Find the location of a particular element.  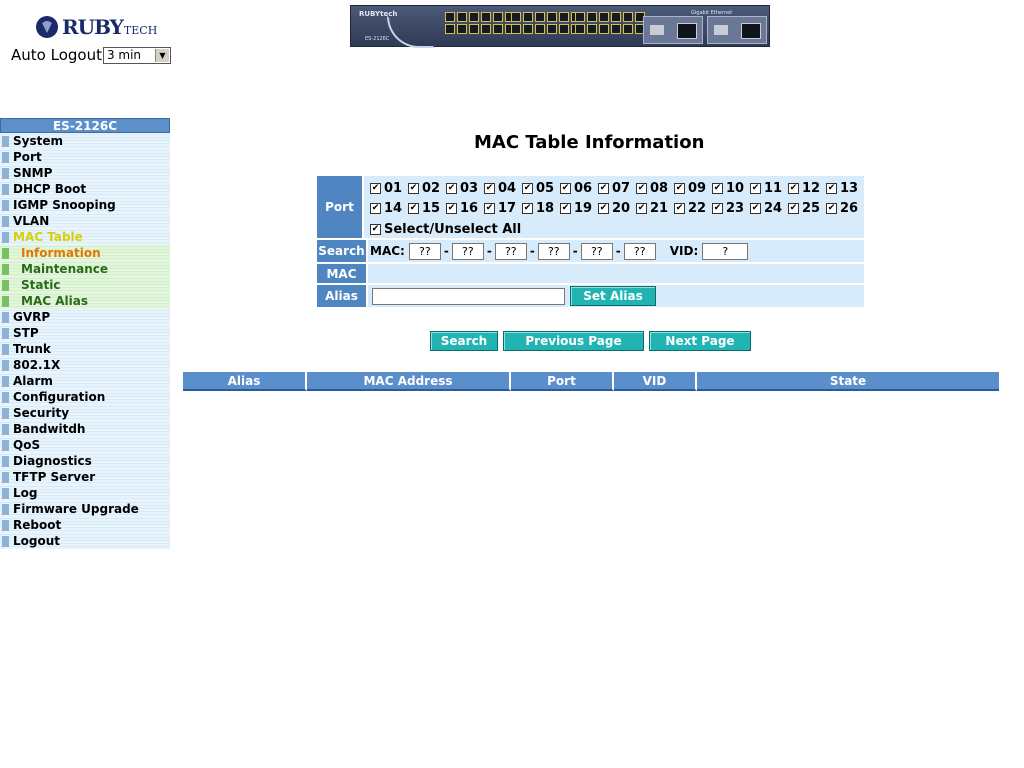

port-11-checkbox: ✔ is located at coordinates (755, 188).